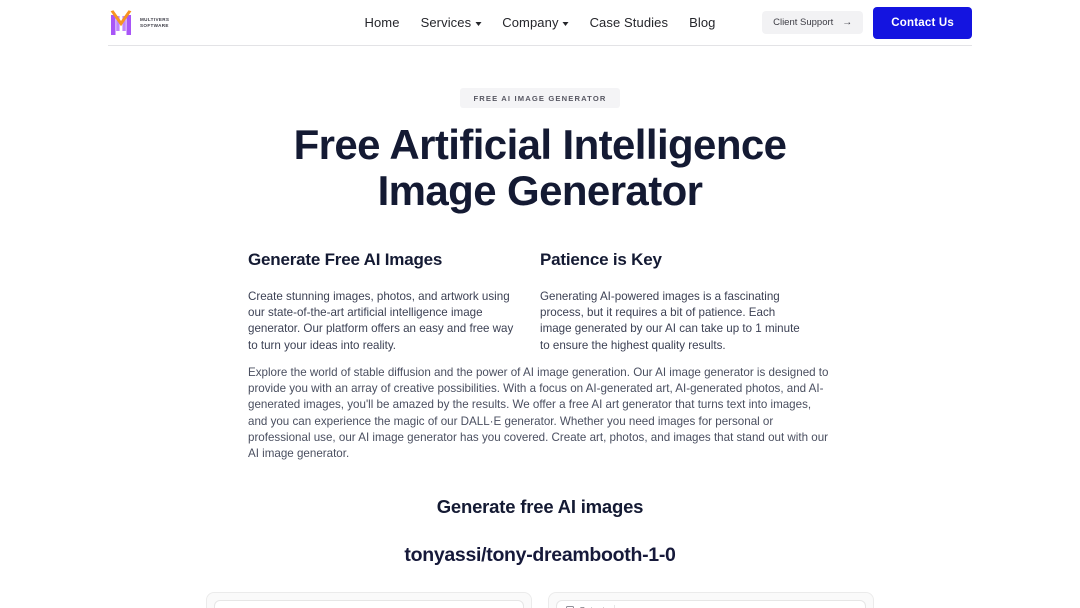 The image size is (1080, 608). What do you see at coordinates (540, 98) in the screenshot?
I see `hero-eyebrow-badge: FREE AI IMAGE GENERATOR` at bounding box center [540, 98].